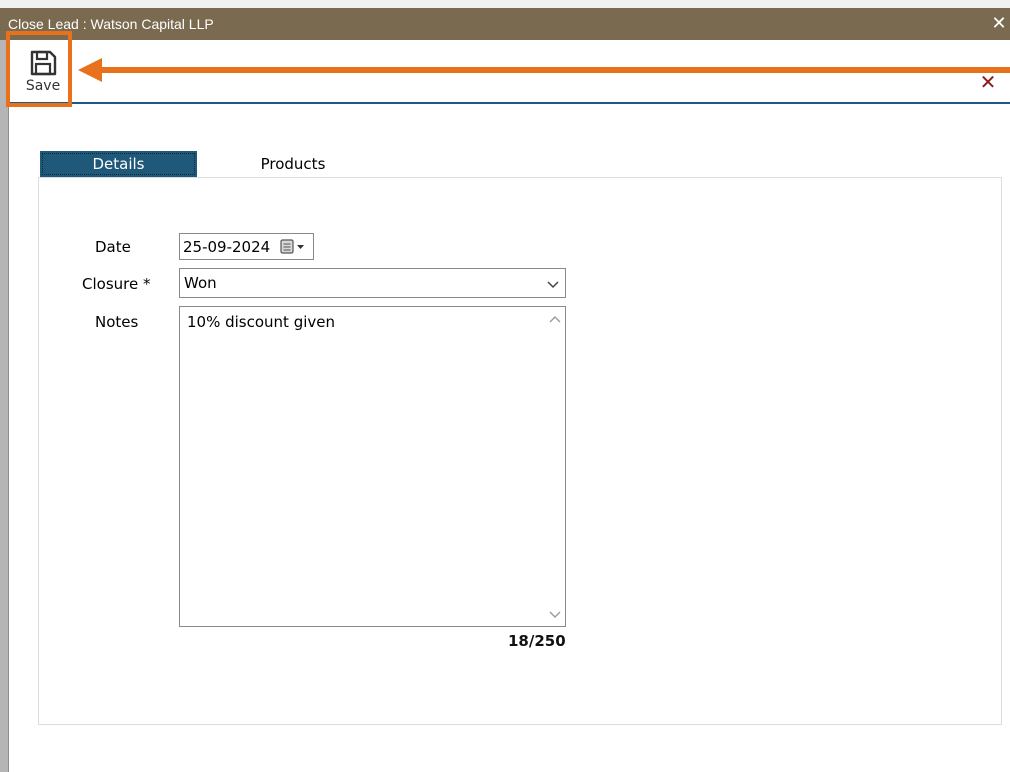 This screenshot has width=1010, height=772. Describe the element at coordinates (555, 466) in the screenshot. I see `notes-scrollbar` at that location.